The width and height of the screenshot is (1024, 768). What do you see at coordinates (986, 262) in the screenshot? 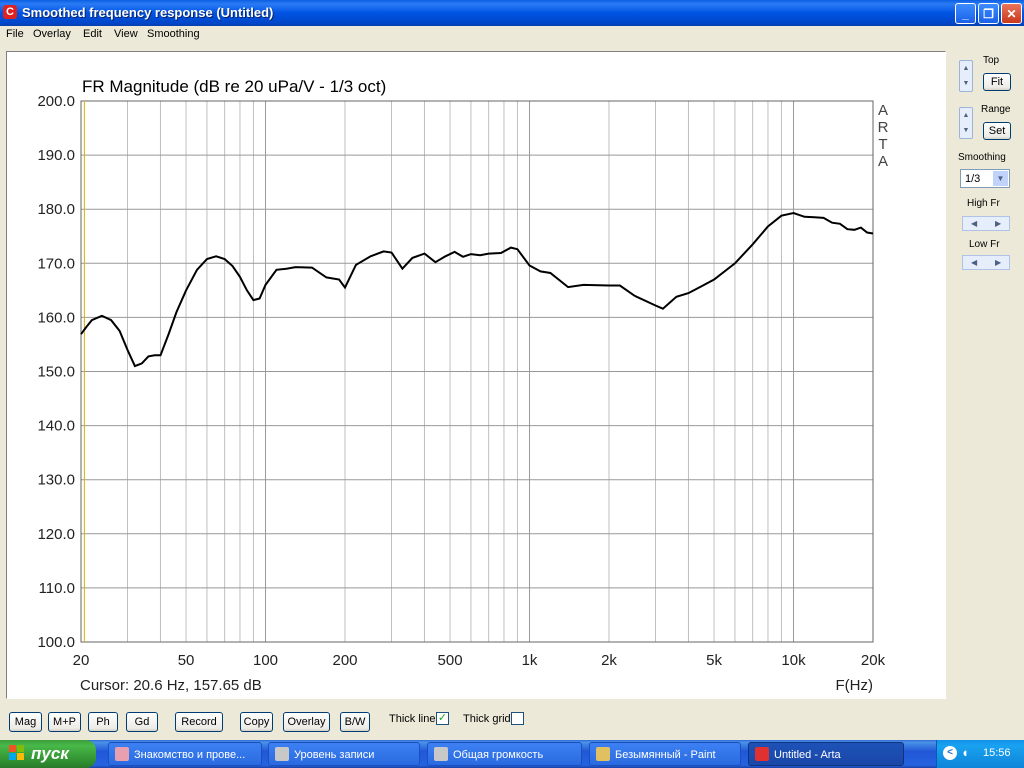
I see `low-fr-arrows: ◀ ▶` at bounding box center [986, 262].